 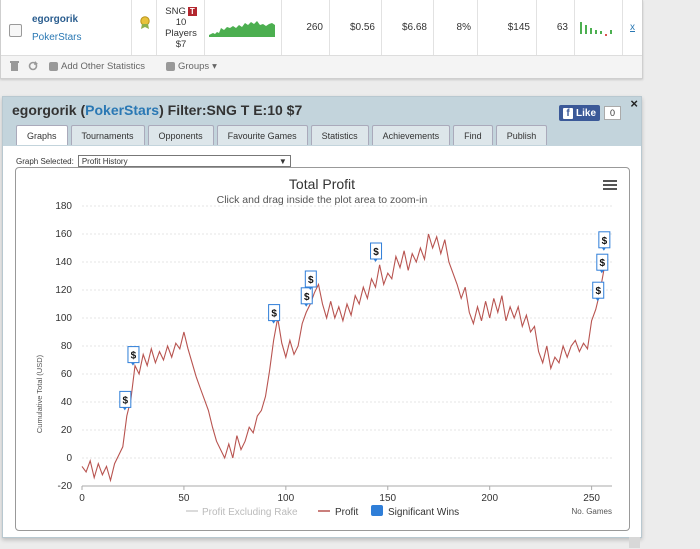 I want to click on legend-significant-wins: Significant Wins, so click(x=423, y=512).